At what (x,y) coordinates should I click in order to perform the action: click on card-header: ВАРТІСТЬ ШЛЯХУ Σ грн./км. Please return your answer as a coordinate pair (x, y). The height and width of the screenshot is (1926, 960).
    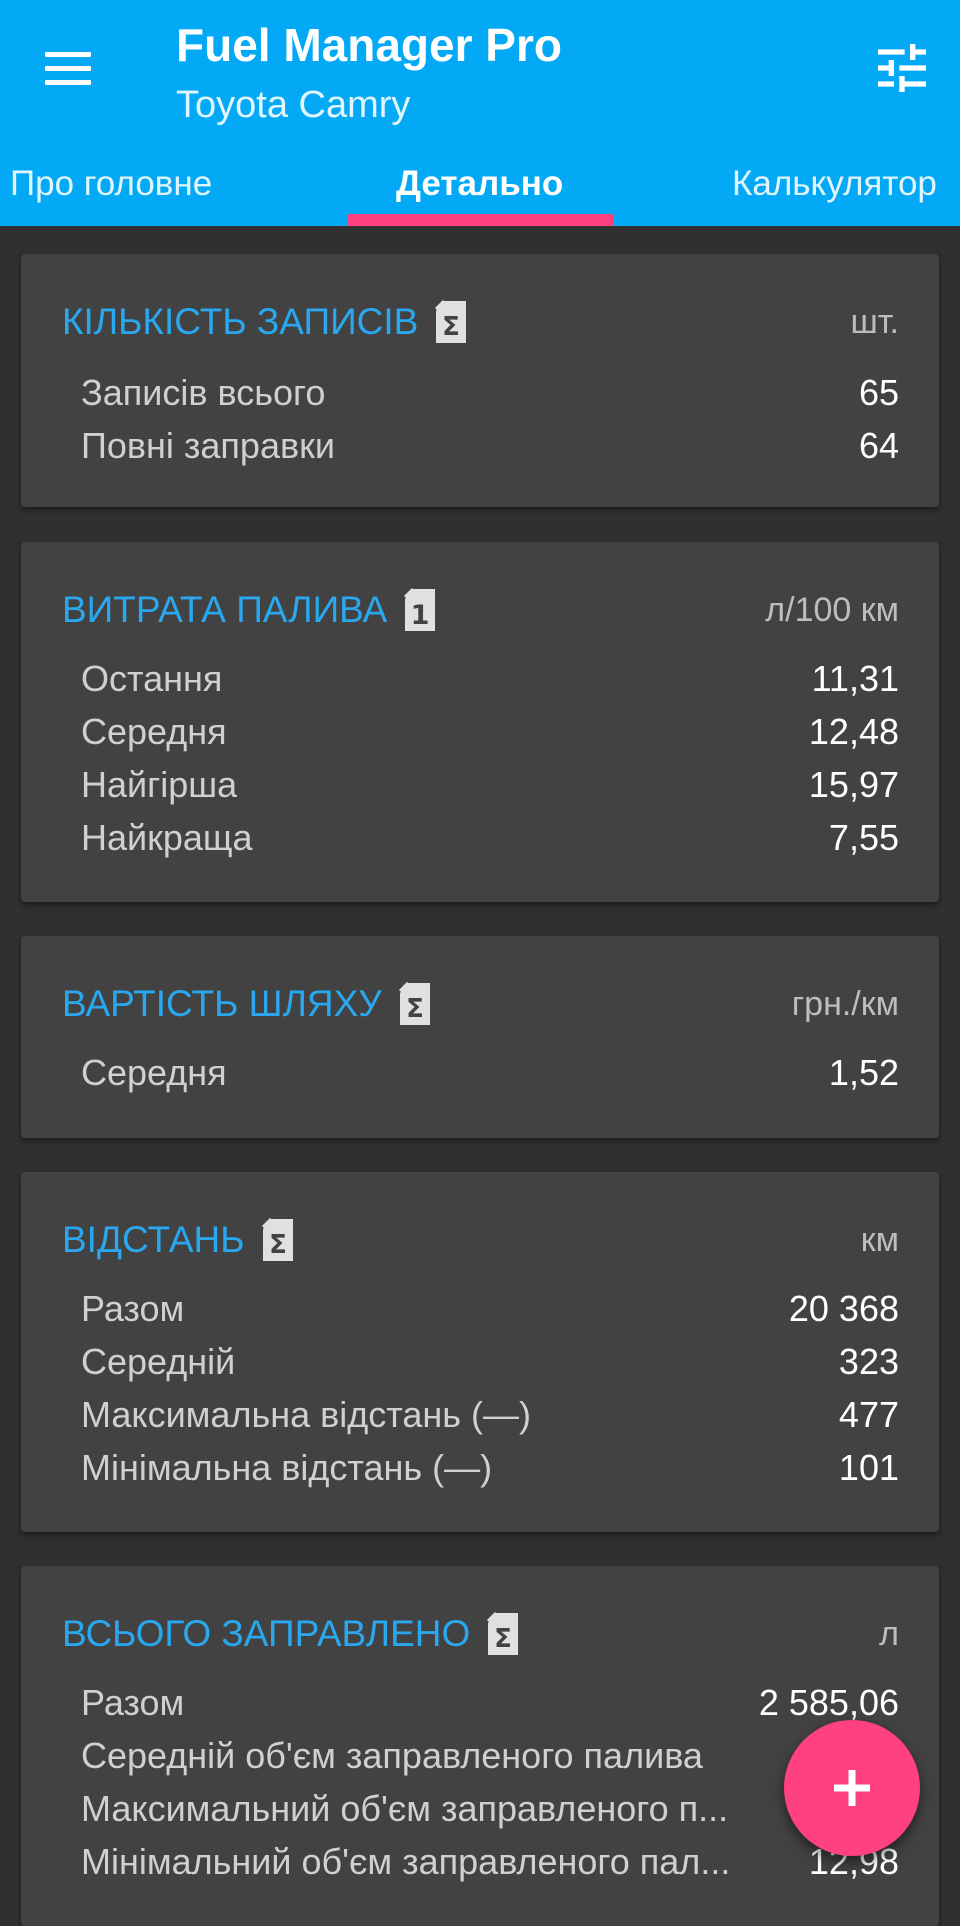
    Looking at the image, I should click on (480, 1004).